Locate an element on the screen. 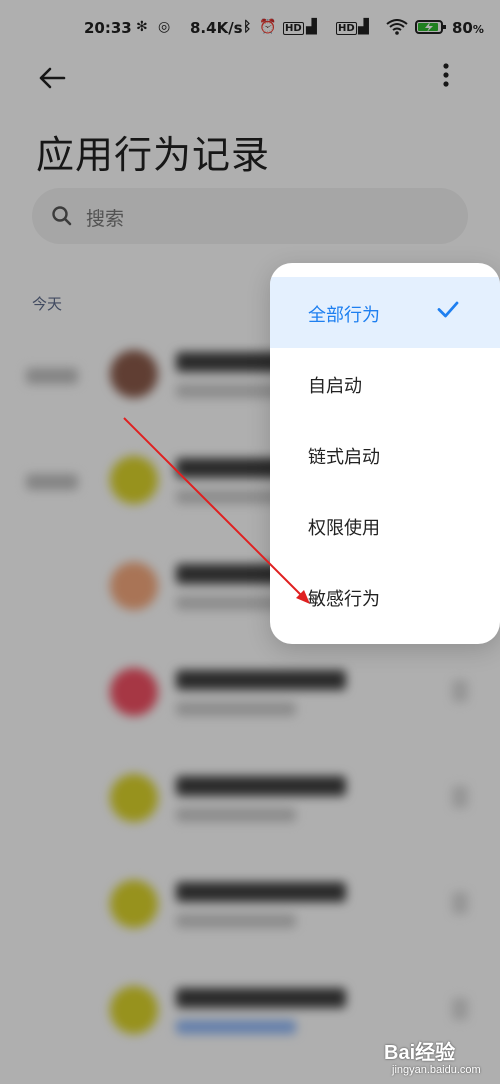 Image resolution: width=500 pixels, height=1084 pixels. menu-item-label: 敏感行为 is located at coordinates (344, 599).